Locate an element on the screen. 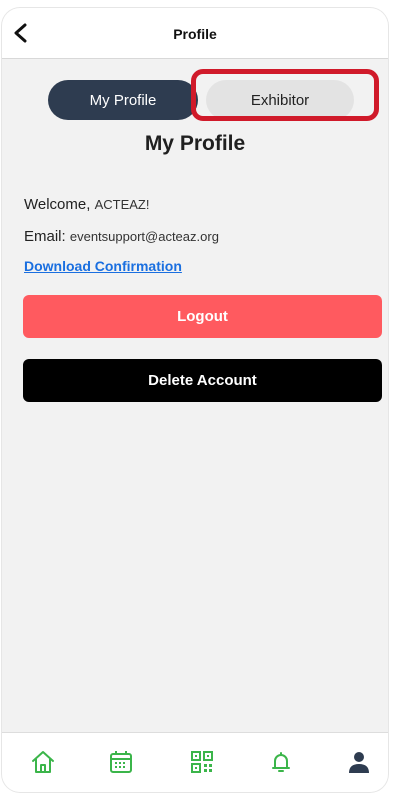  email-value: eventsupport@acteaz.org is located at coordinates (144, 236).